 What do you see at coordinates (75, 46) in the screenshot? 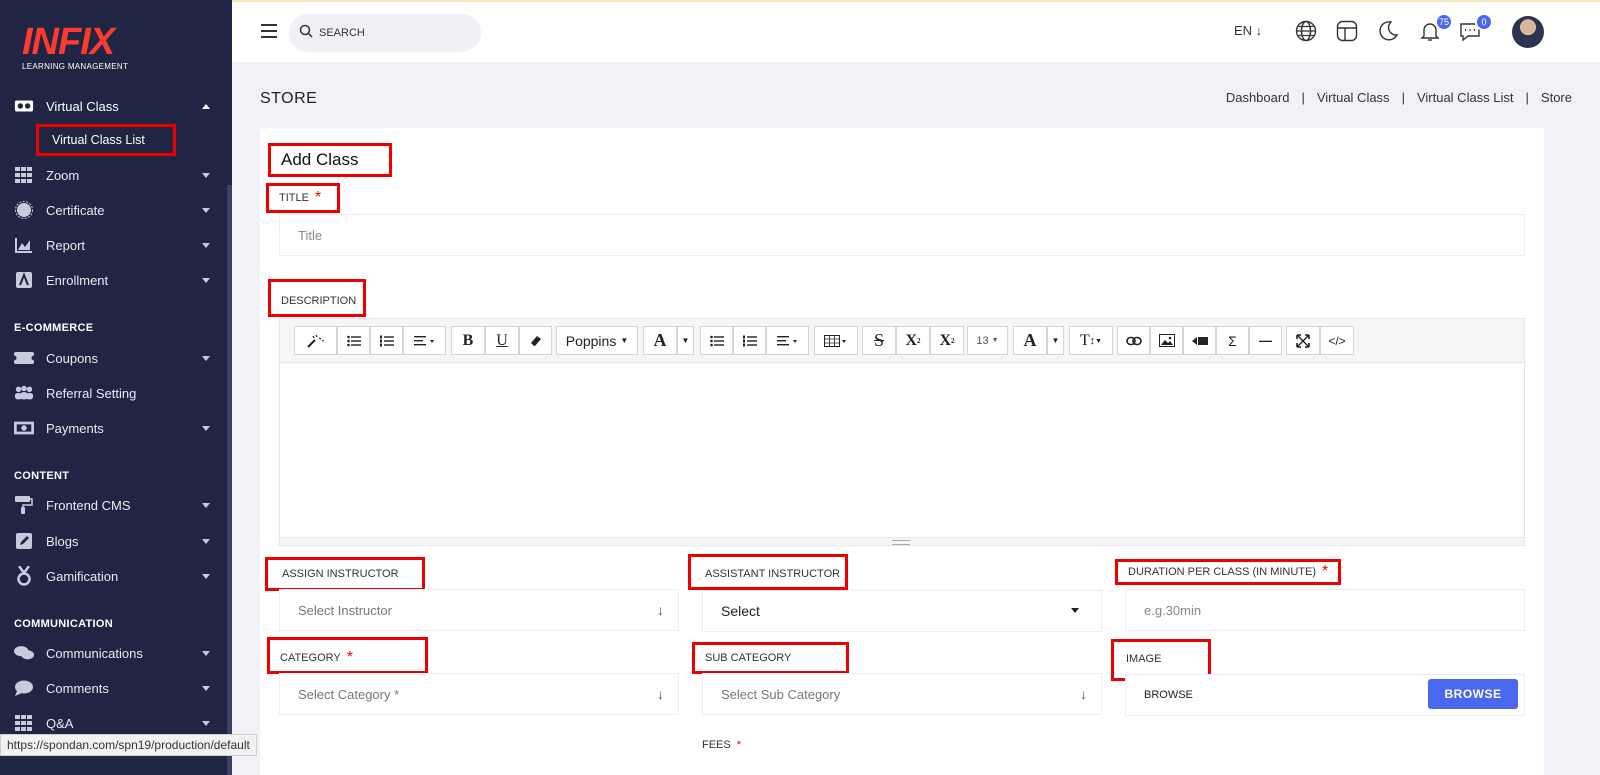
I see `logo: INFIX LEARNING MANAGEMENT` at bounding box center [75, 46].